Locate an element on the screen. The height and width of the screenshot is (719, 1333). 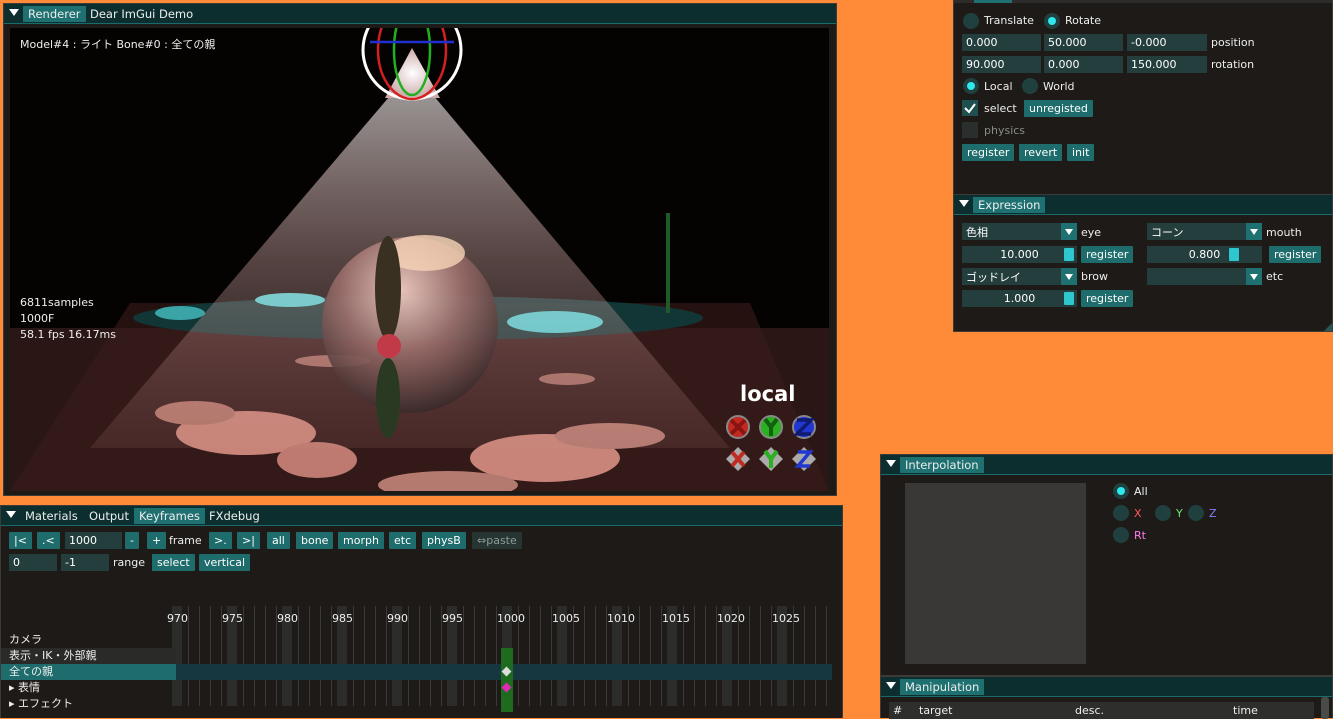
next-key-button: >. is located at coordinates (220, 540).